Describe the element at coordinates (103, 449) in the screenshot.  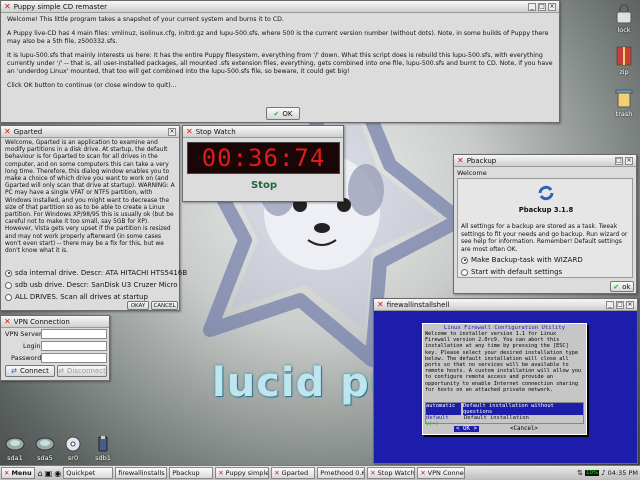
I see `drive-icon-sdb1: sdb1` at that location.